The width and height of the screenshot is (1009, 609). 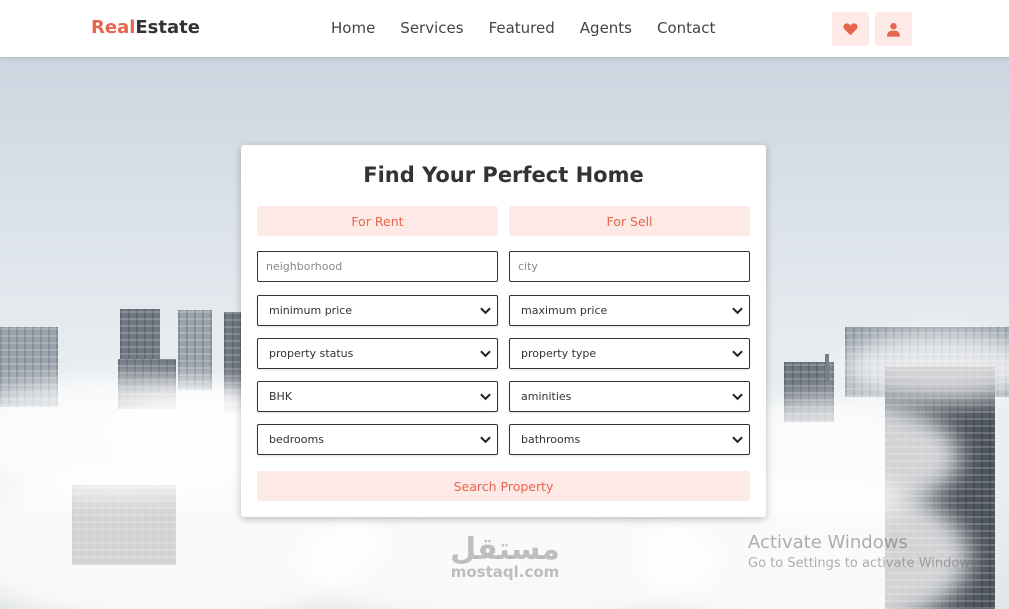 What do you see at coordinates (559, 353) in the screenshot?
I see `property-type-value: property type` at bounding box center [559, 353].